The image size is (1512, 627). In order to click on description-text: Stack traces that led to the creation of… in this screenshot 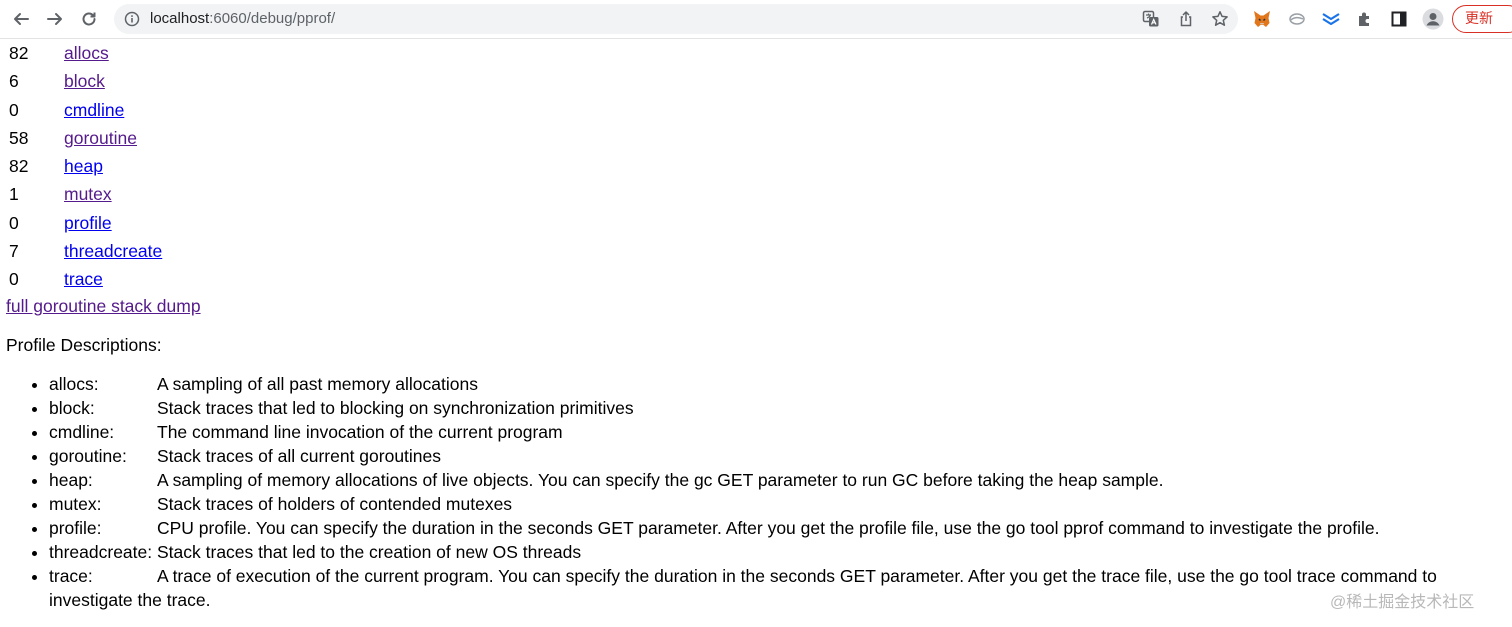, I will do `click(369, 552)`.